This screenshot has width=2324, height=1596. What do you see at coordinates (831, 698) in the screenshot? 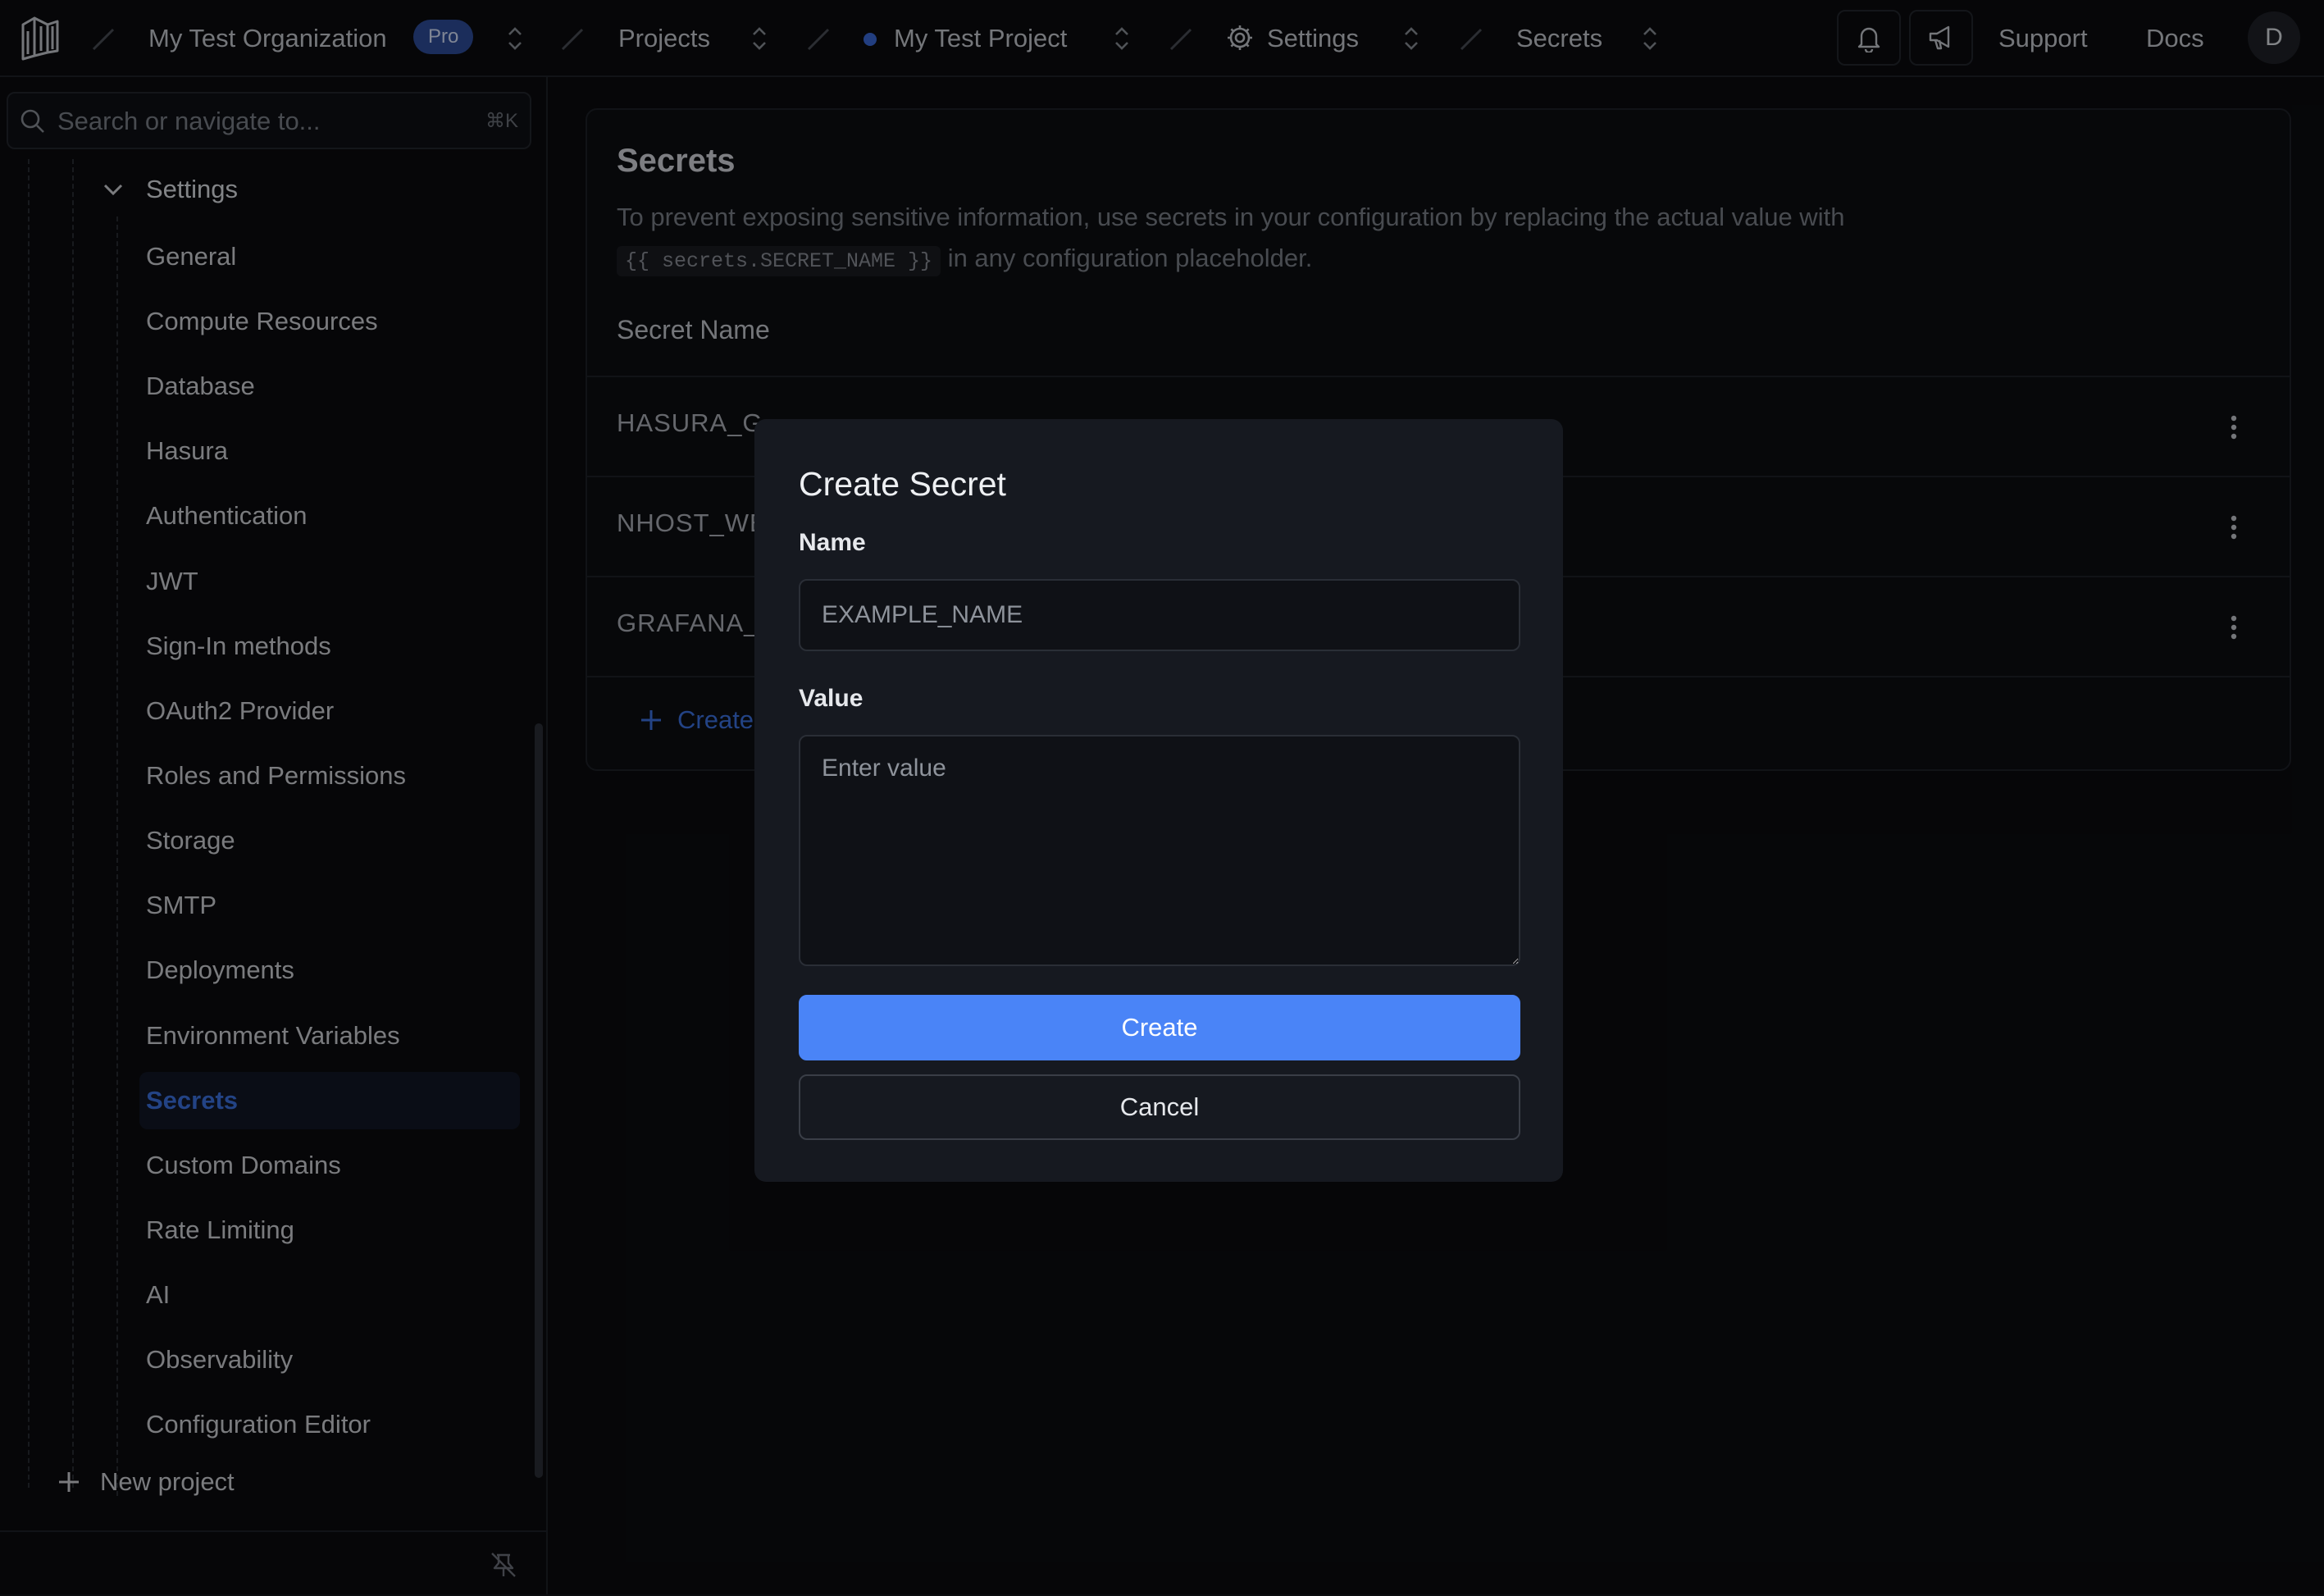
I see `value-label: Value` at bounding box center [831, 698].